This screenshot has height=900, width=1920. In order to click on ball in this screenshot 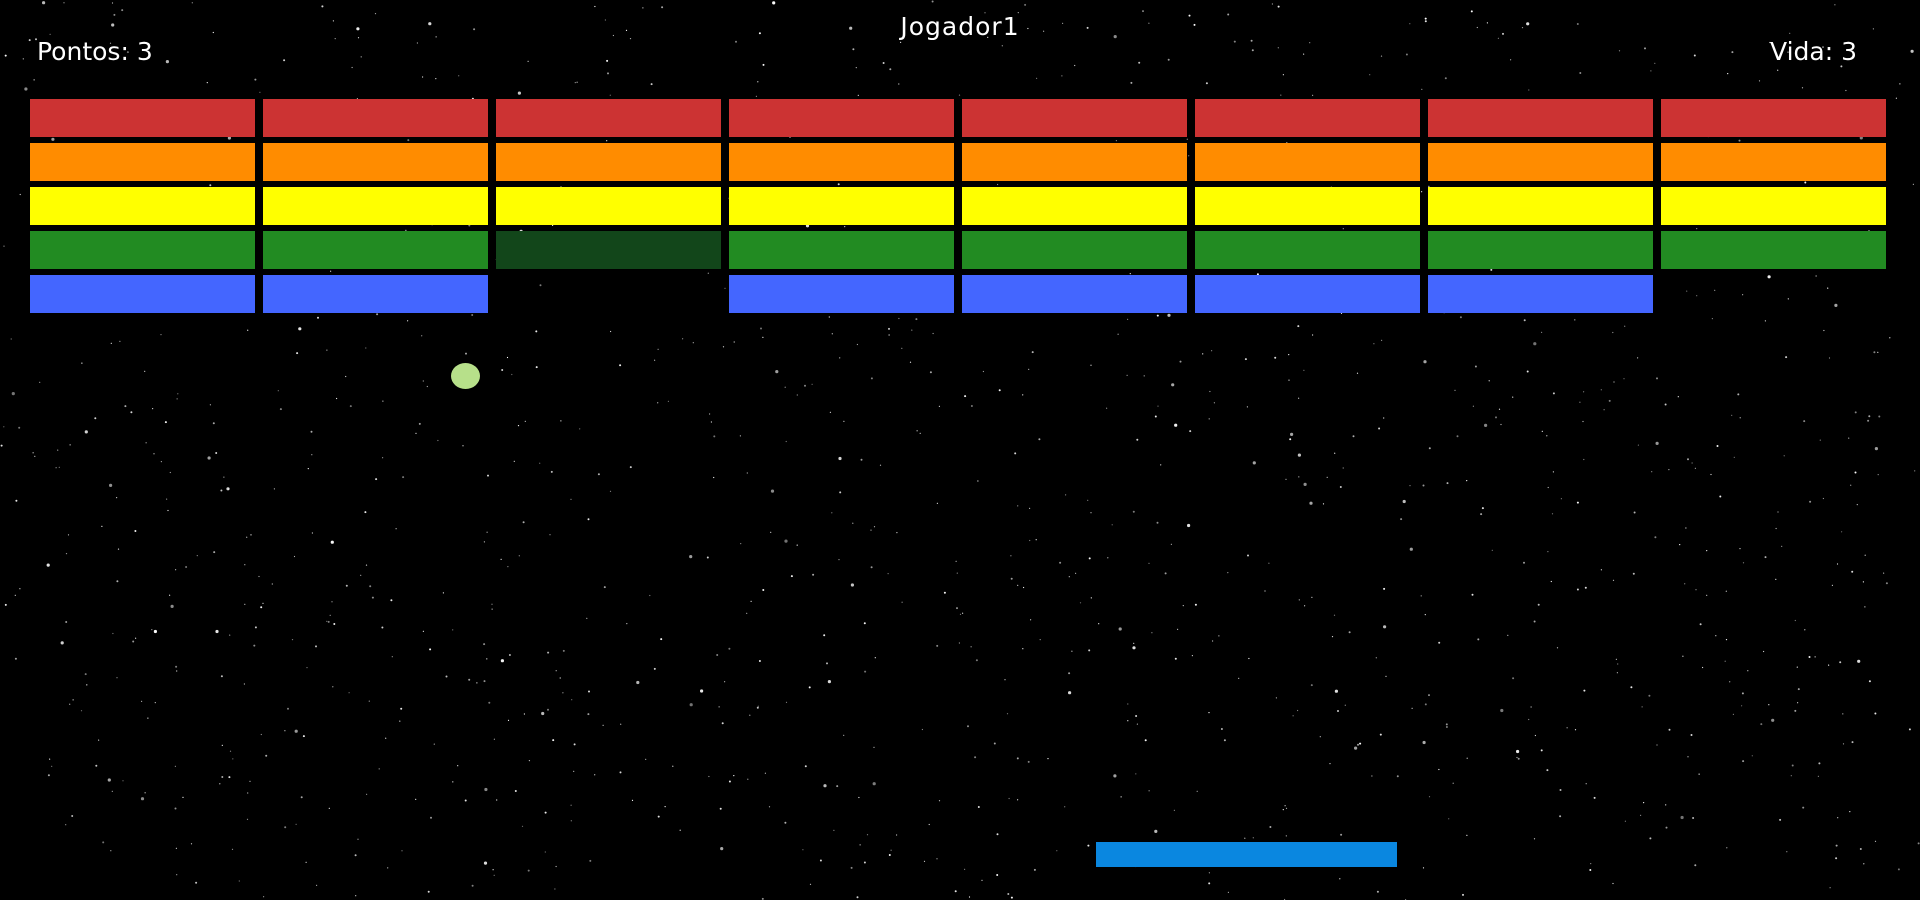, I will do `click(465, 376)`.